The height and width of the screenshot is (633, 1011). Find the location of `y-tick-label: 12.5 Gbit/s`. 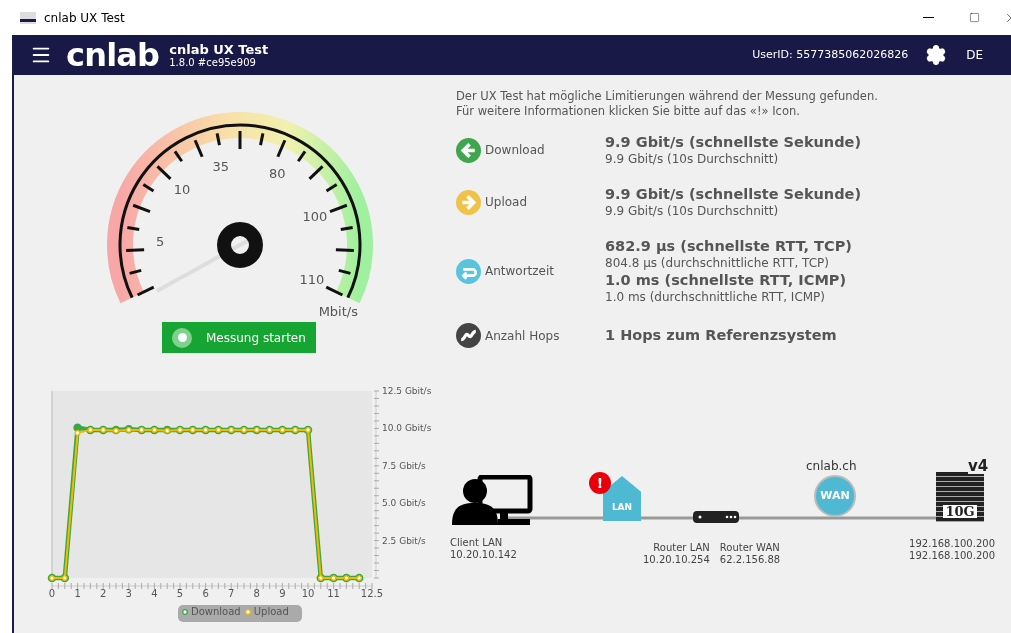

y-tick-label: 12.5 Gbit/s is located at coordinates (407, 391).